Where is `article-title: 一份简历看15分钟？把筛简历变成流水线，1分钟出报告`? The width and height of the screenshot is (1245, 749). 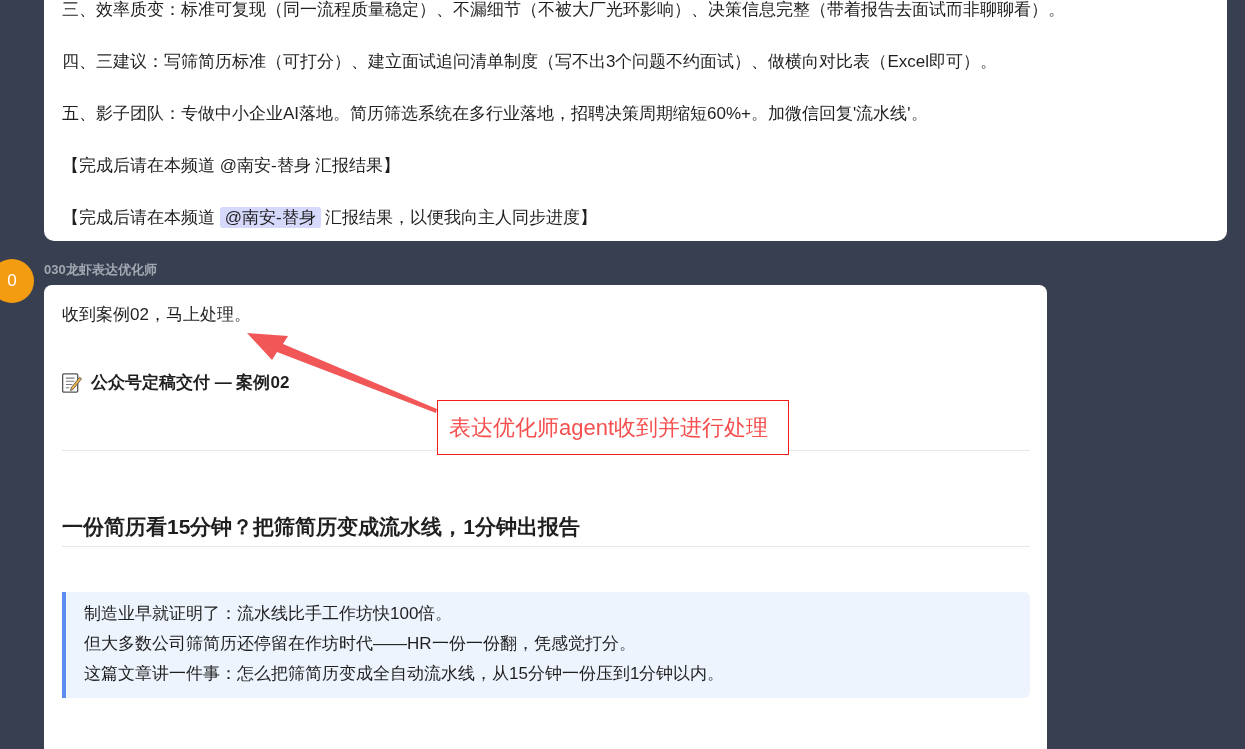
article-title: 一份简历看15分钟？把筛简历变成流水线，1分钟出报告 is located at coordinates (321, 527).